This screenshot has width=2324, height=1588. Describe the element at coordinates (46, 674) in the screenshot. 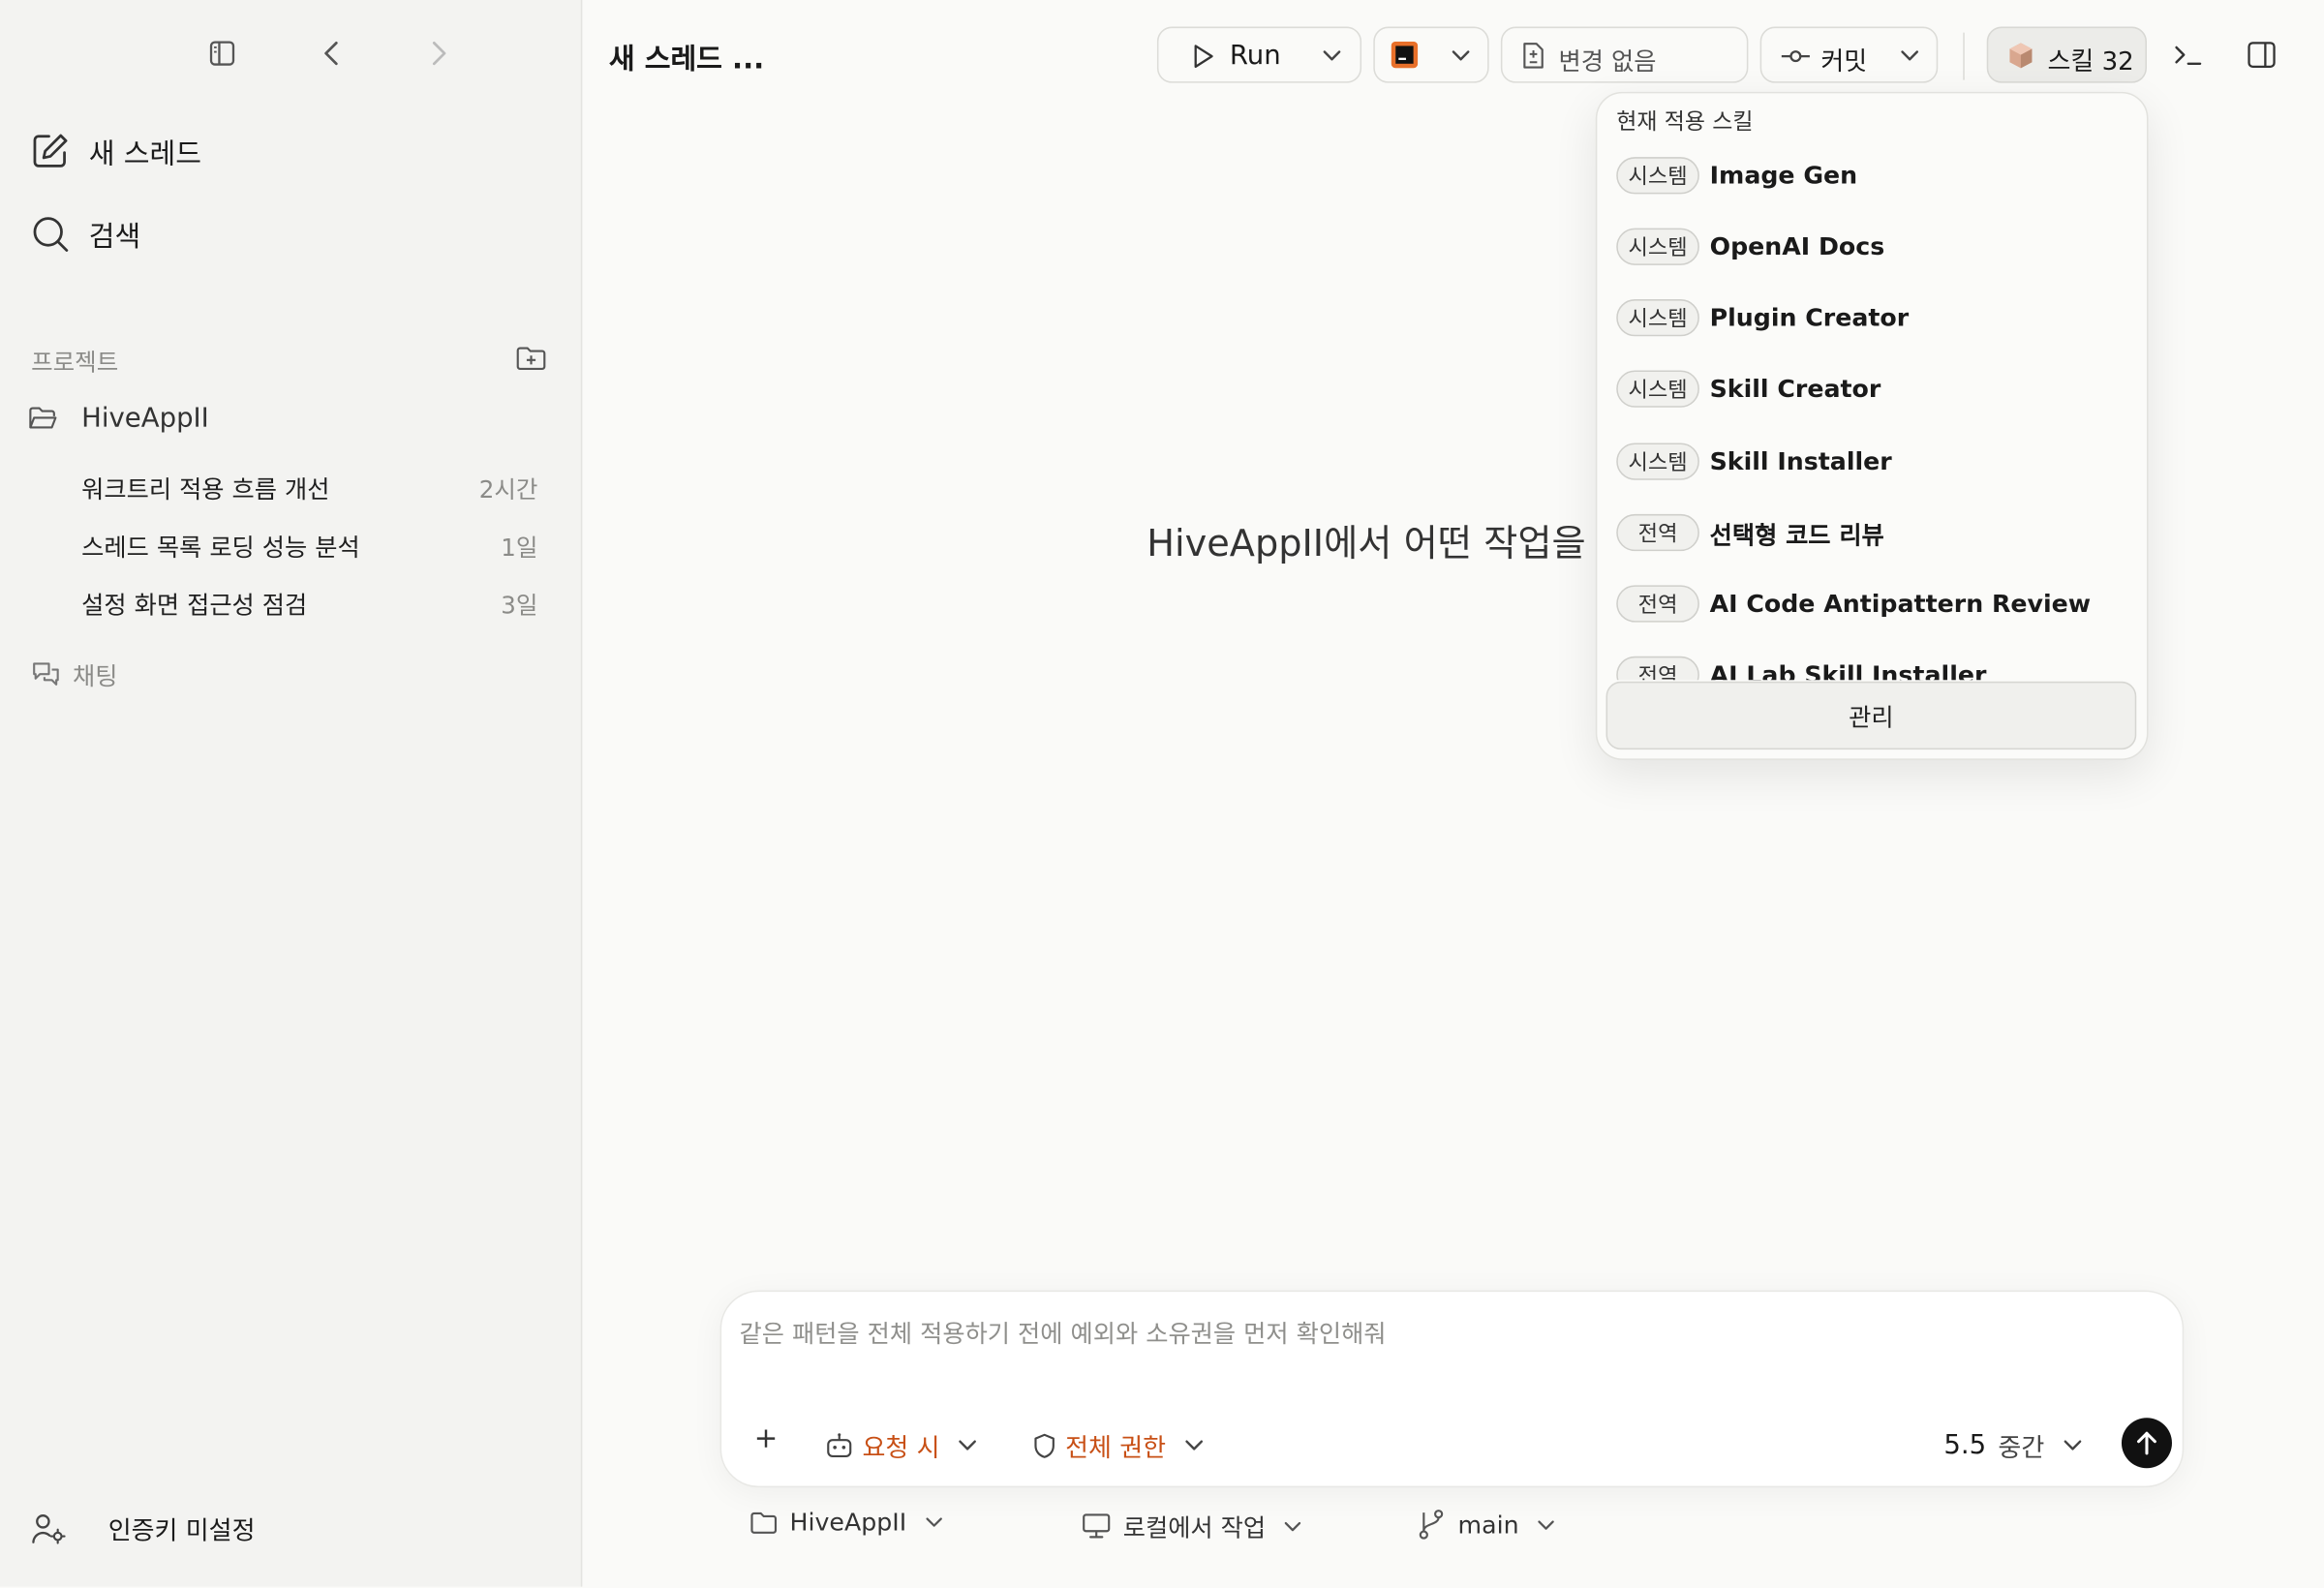

I see `chat-bubbles-icon` at that location.